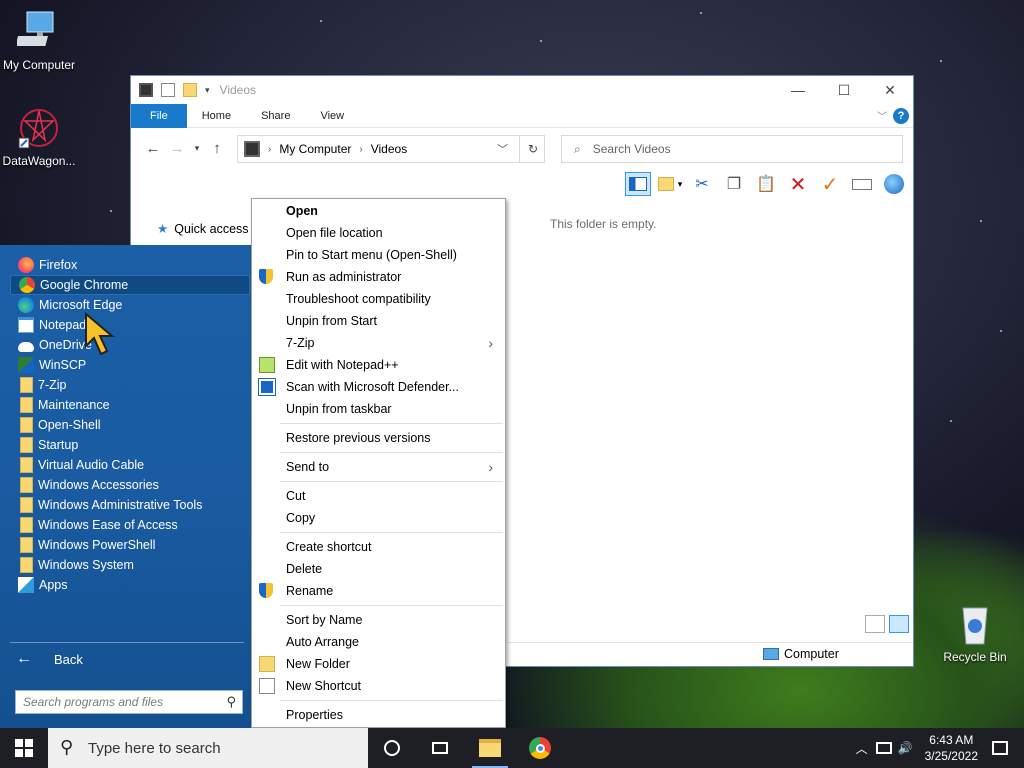  Describe the element at coordinates (203, 229) in the screenshot. I see `nav-quick-access: ★ Quick access` at that location.